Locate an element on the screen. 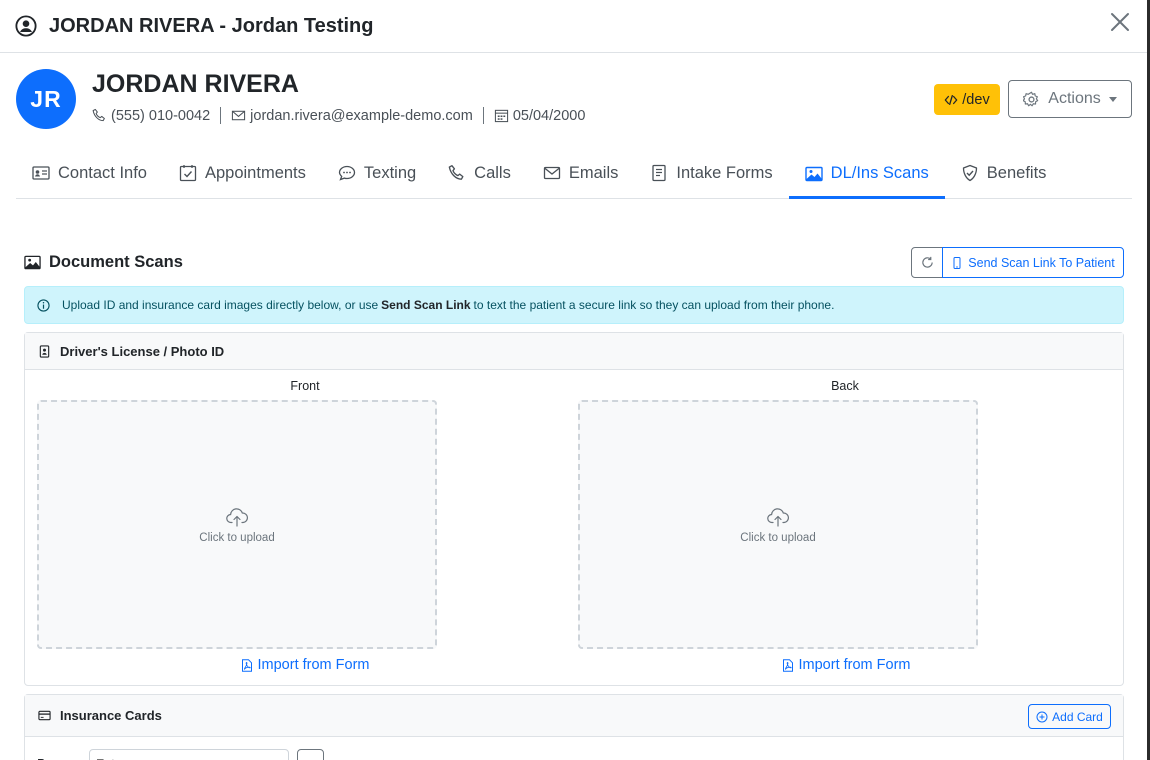 Image resolution: width=1150 pixels, height=760 pixels. gear-icon is located at coordinates (1031, 98).